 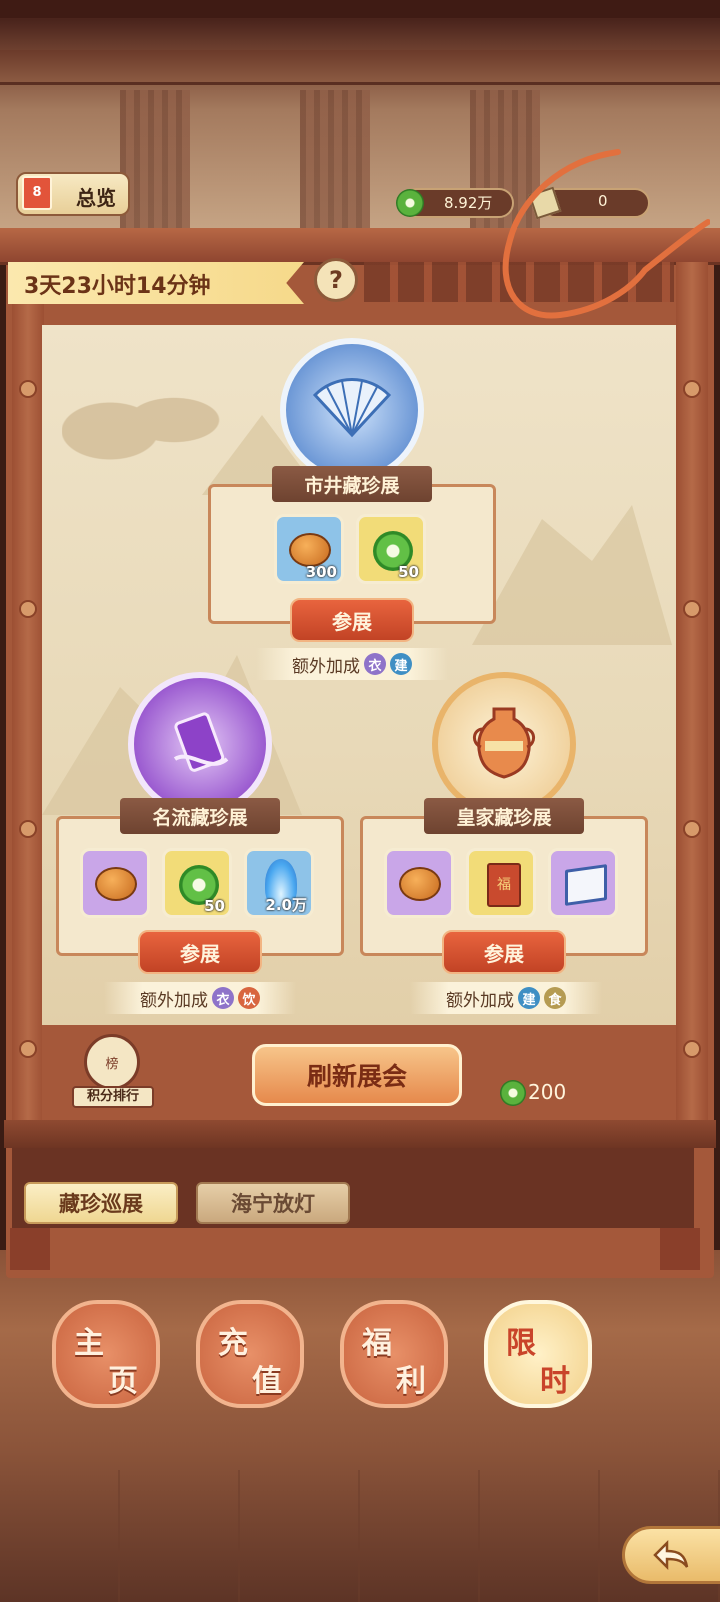 What do you see at coordinates (606, 234) in the screenshot?
I see `hand-drawn-annotation` at bounding box center [606, 234].